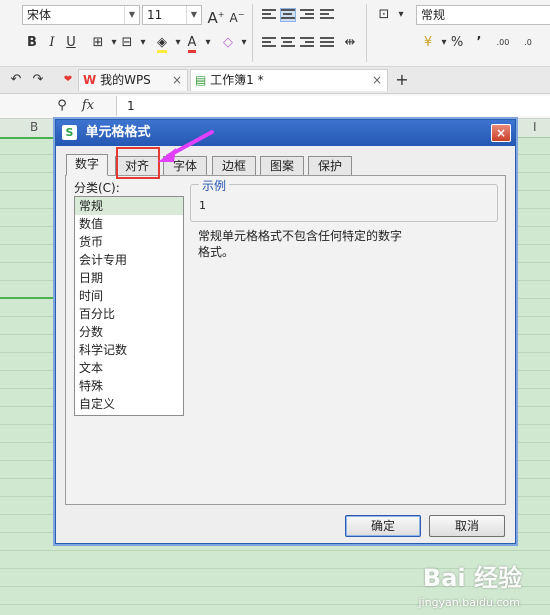  Describe the element at coordinates (269, 15) in the screenshot. I see `align-top-icon` at that location.